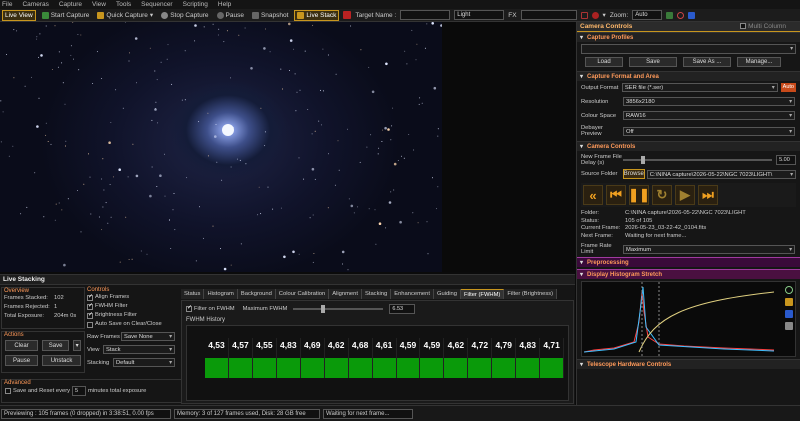 This screenshot has width=800, height=421. I want to click on tab-status: Status, so click(193, 294).